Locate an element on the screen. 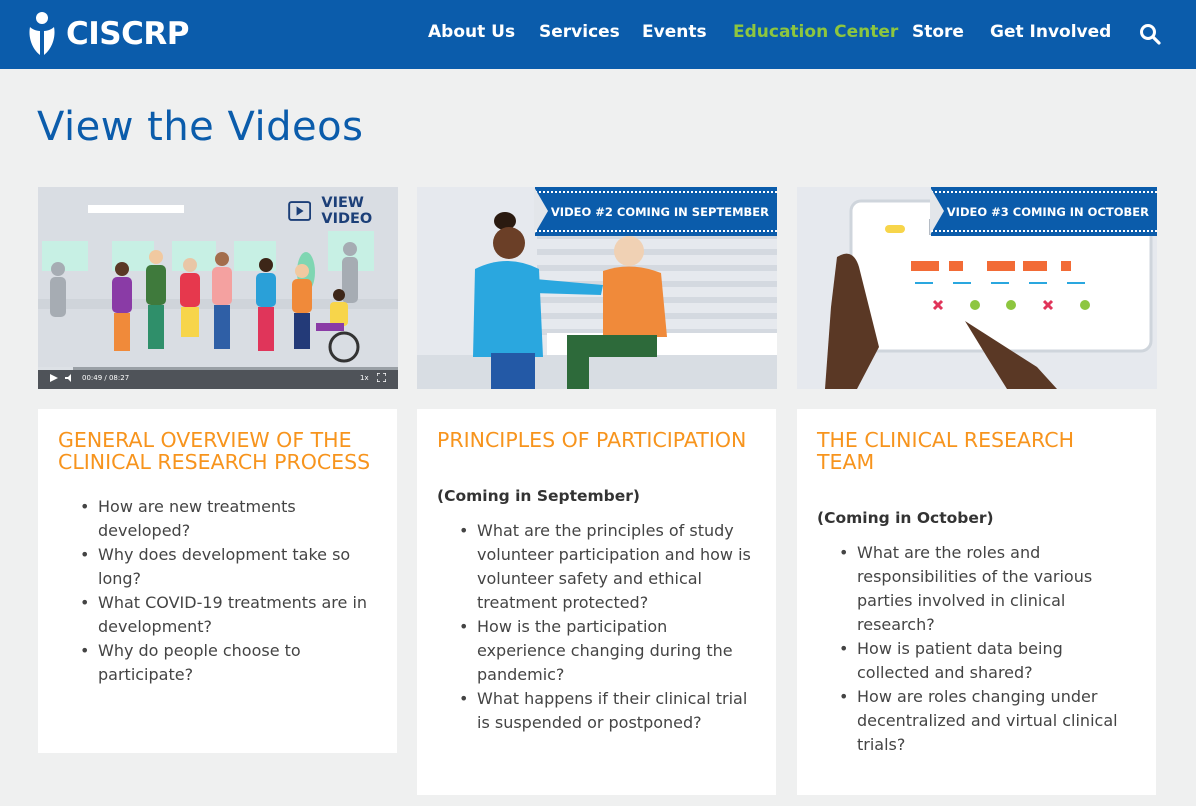 The image size is (1196, 806). play-icon is located at coordinates (54, 378).